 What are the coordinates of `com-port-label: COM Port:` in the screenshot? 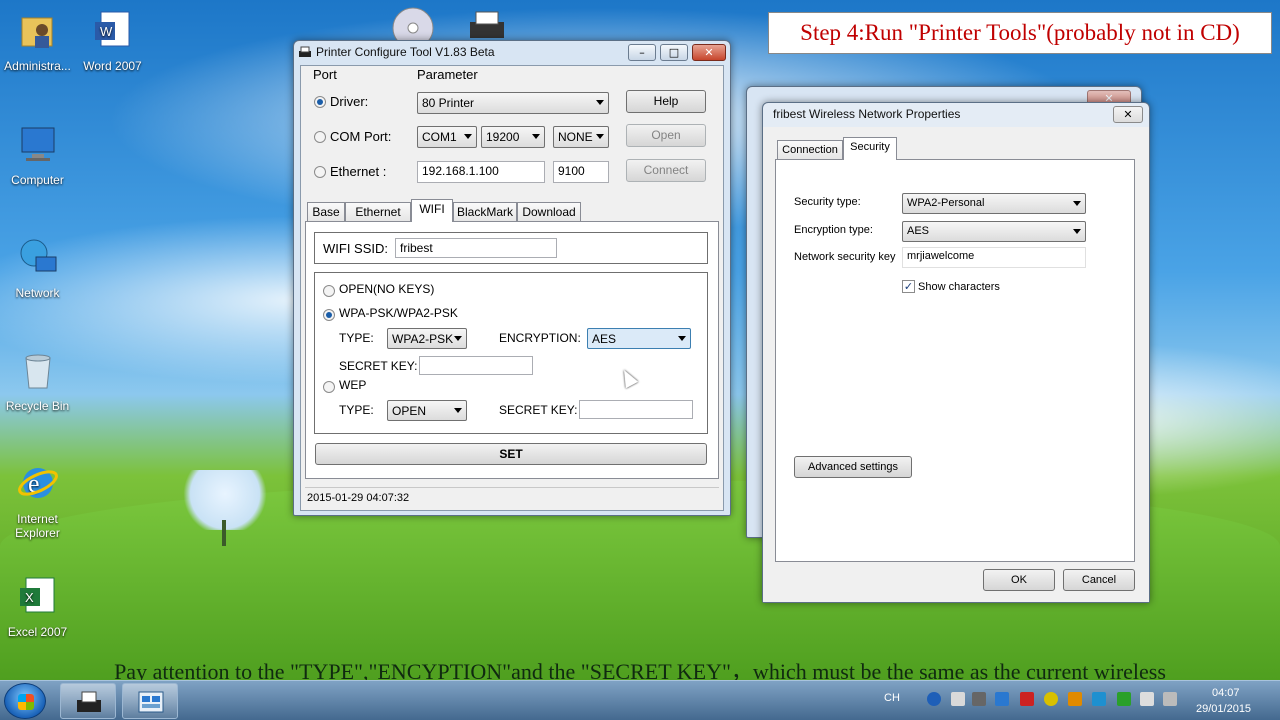 It's located at (361, 136).